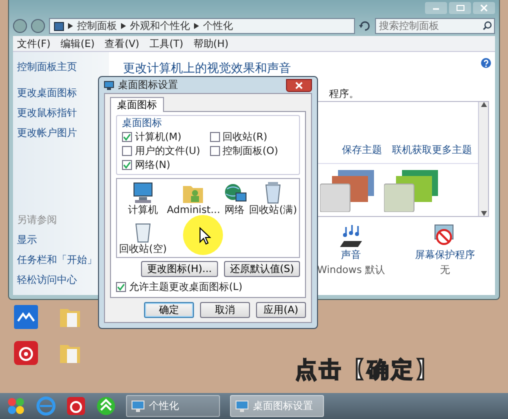  What do you see at coordinates (142, 123) in the screenshot?
I see `group-label: 桌面图标` at bounding box center [142, 123].